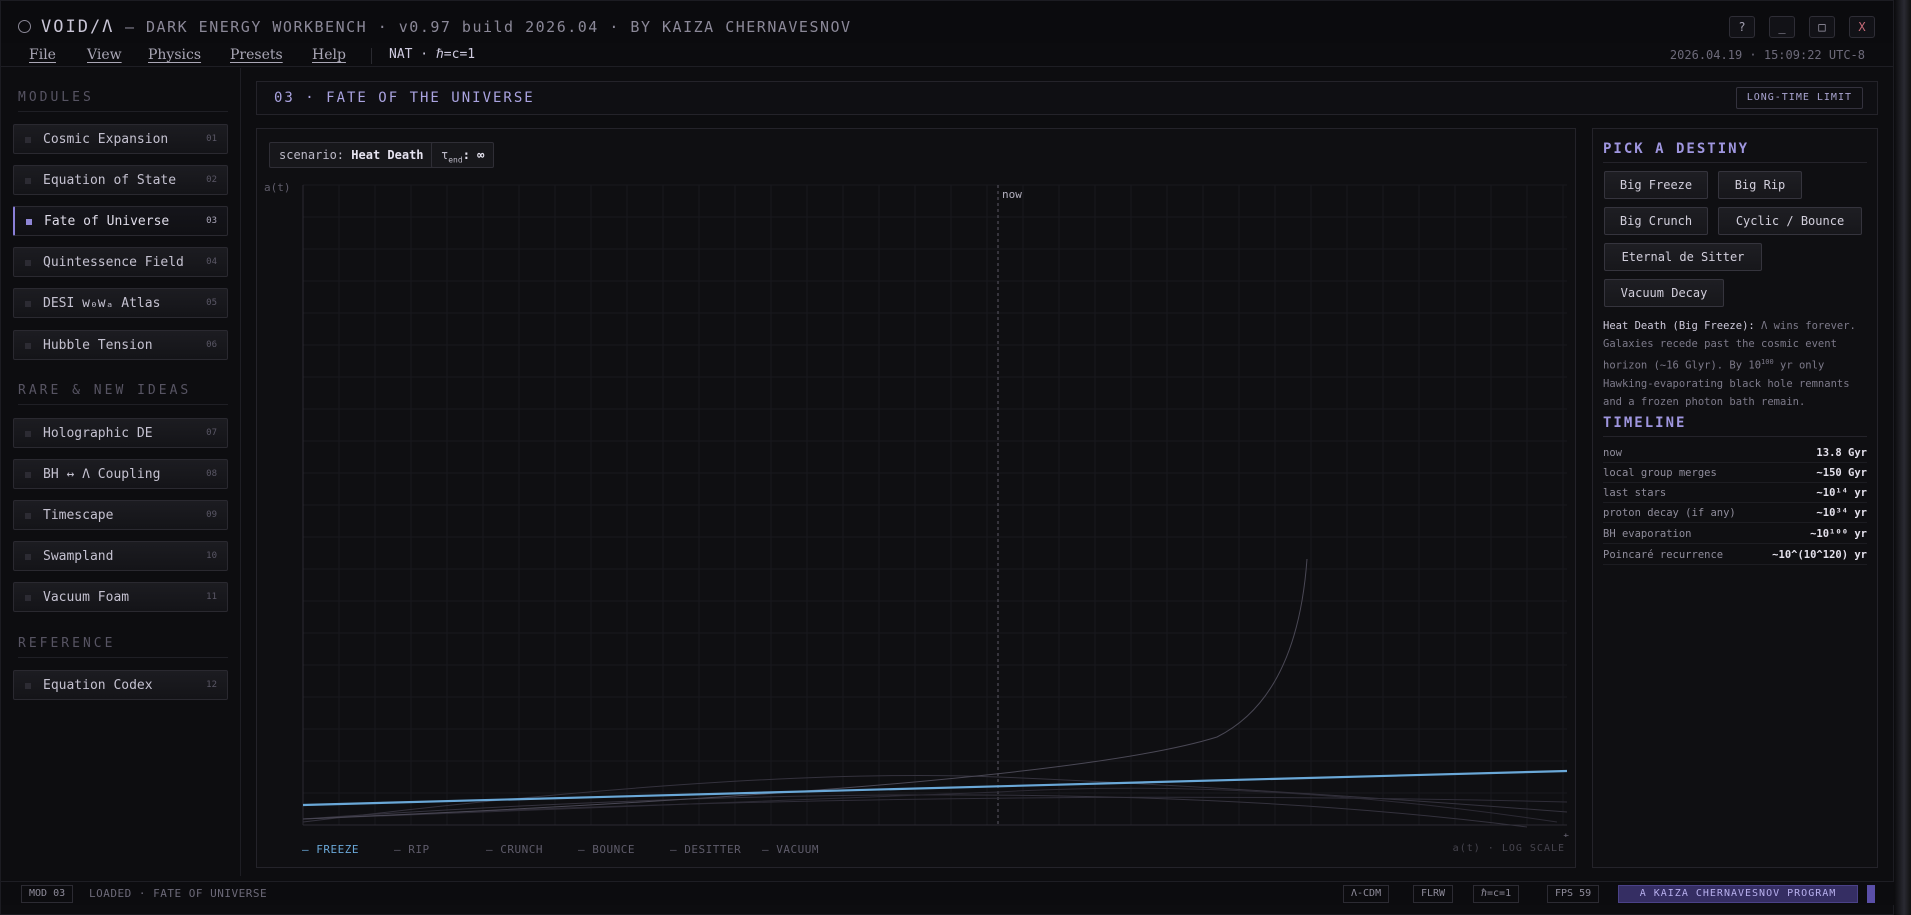 This screenshot has width=1911, height=915. What do you see at coordinates (1735, 474) in the screenshot?
I see `timeline-row: local group merges ~150 Gyr` at bounding box center [1735, 474].